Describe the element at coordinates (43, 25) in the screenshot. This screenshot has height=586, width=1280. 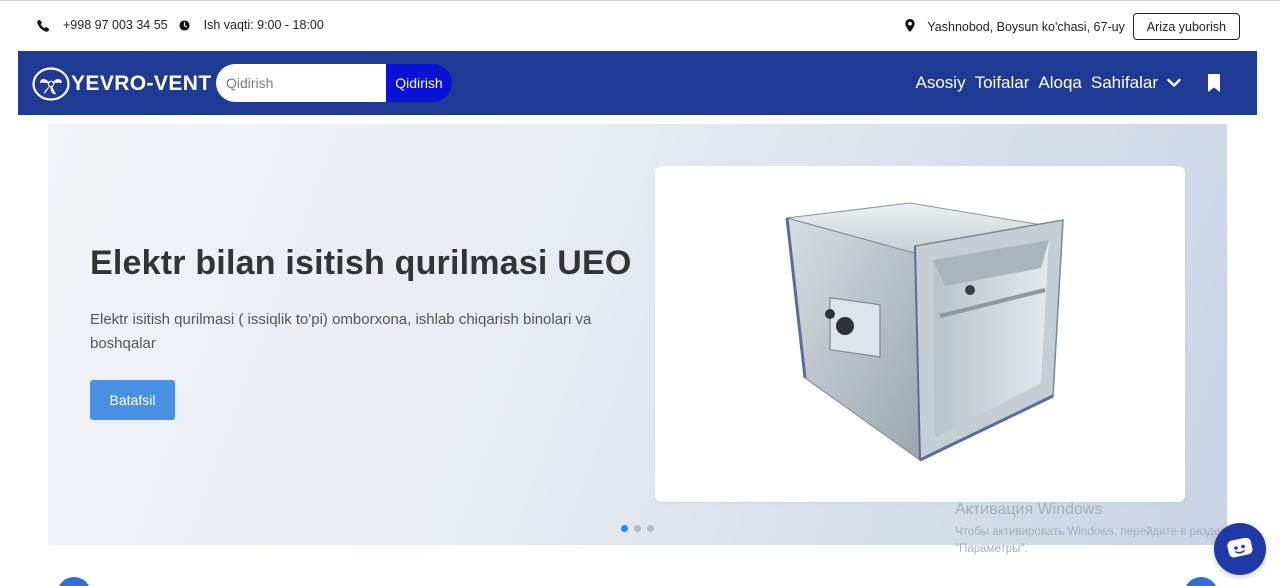
I see `phone-icon` at that location.